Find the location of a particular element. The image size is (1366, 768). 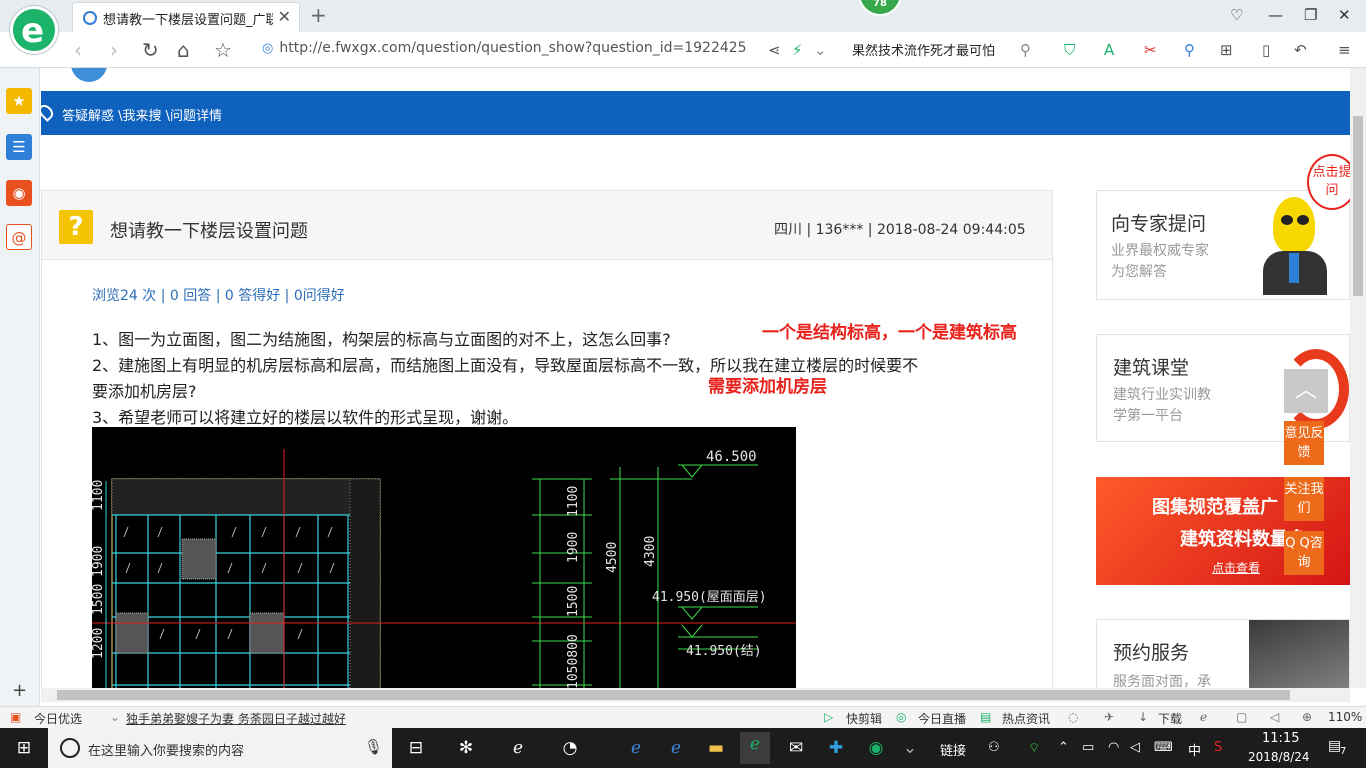

menu-icon: ≡ is located at coordinates (1344, 50).